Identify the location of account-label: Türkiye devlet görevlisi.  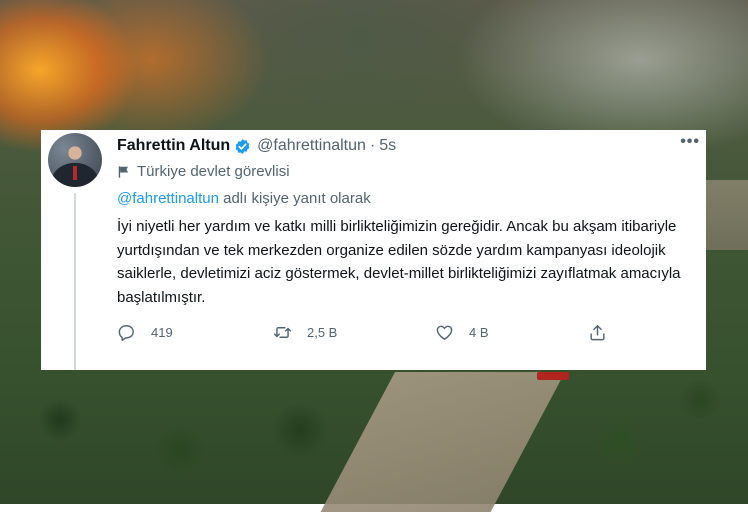
(203, 172).